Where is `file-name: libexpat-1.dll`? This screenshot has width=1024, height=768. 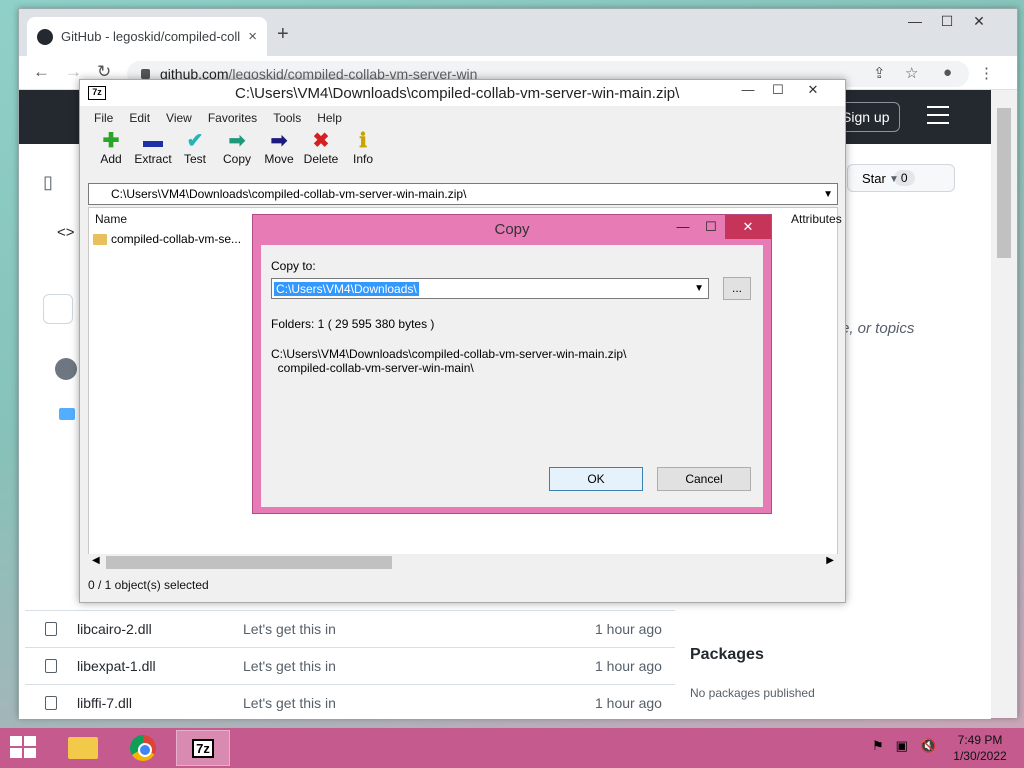 file-name: libexpat-1.dll is located at coordinates (160, 666).